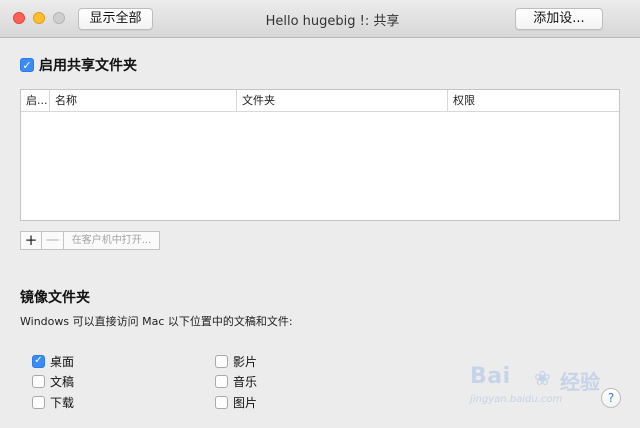 Image resolution: width=640 pixels, height=428 pixels. What do you see at coordinates (245, 402) in the screenshot?
I see `mirror-pictures-label: 图片` at bounding box center [245, 402].